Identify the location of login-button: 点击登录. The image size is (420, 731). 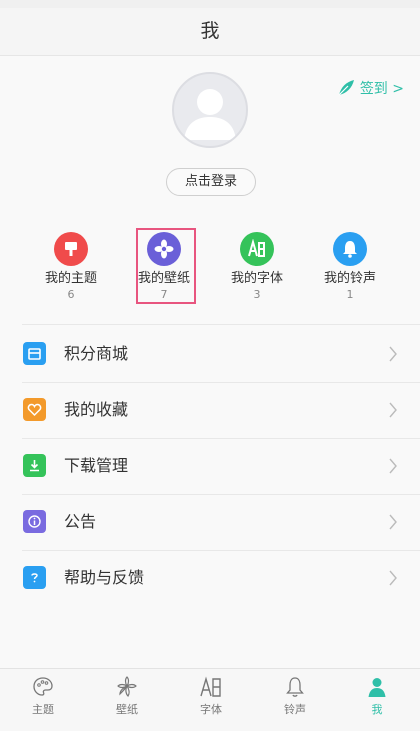
(211, 182).